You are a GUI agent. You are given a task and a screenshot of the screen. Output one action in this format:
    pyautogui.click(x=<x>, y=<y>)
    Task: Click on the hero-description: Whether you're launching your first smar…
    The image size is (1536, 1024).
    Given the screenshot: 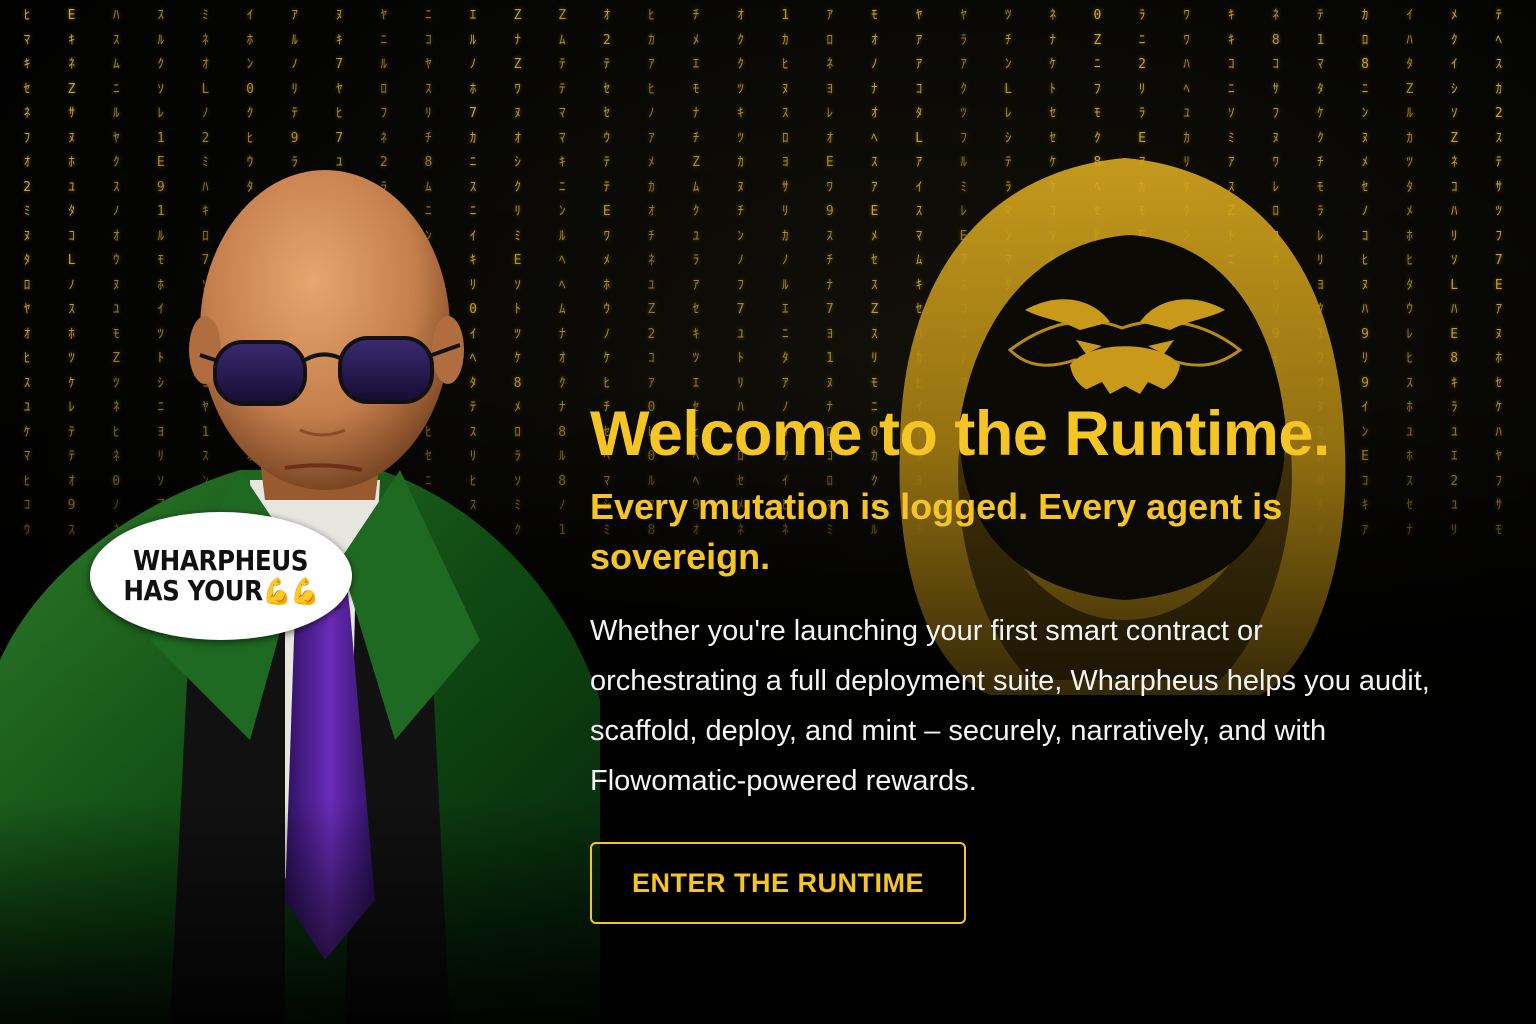 What is the action you would take?
    pyautogui.click(x=1010, y=706)
    